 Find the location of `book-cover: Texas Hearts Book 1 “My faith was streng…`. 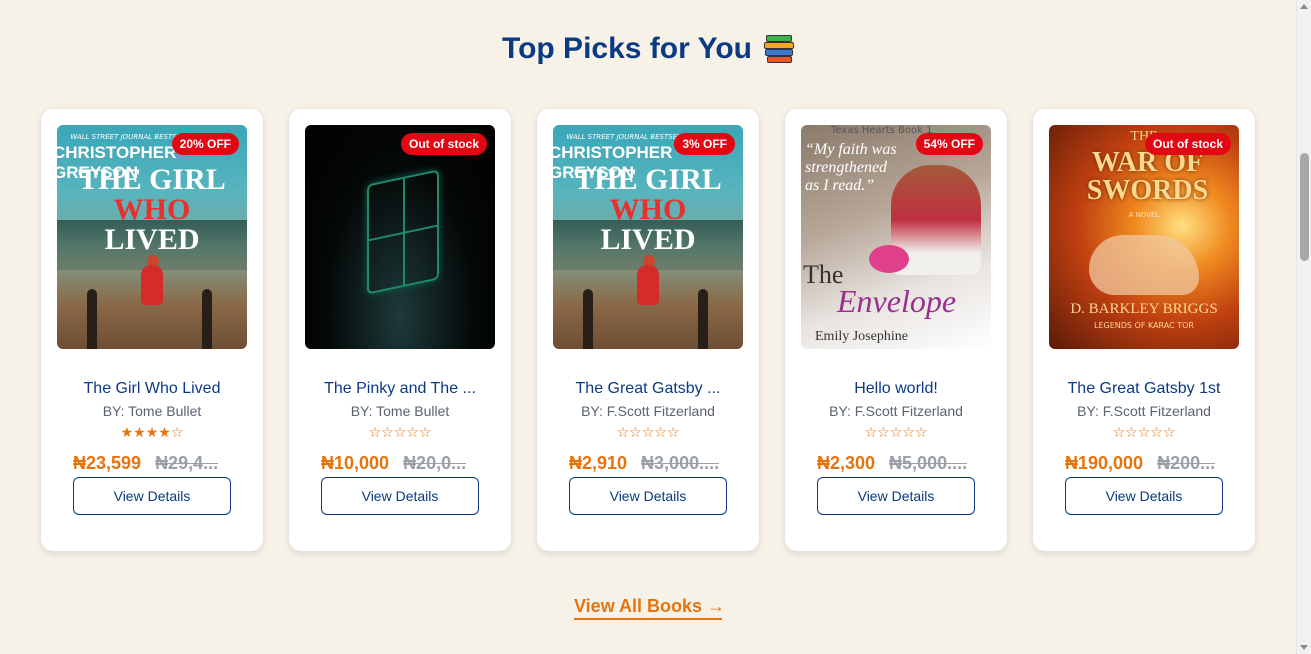

book-cover: Texas Hearts Book 1 “My faith was streng… is located at coordinates (896, 237).